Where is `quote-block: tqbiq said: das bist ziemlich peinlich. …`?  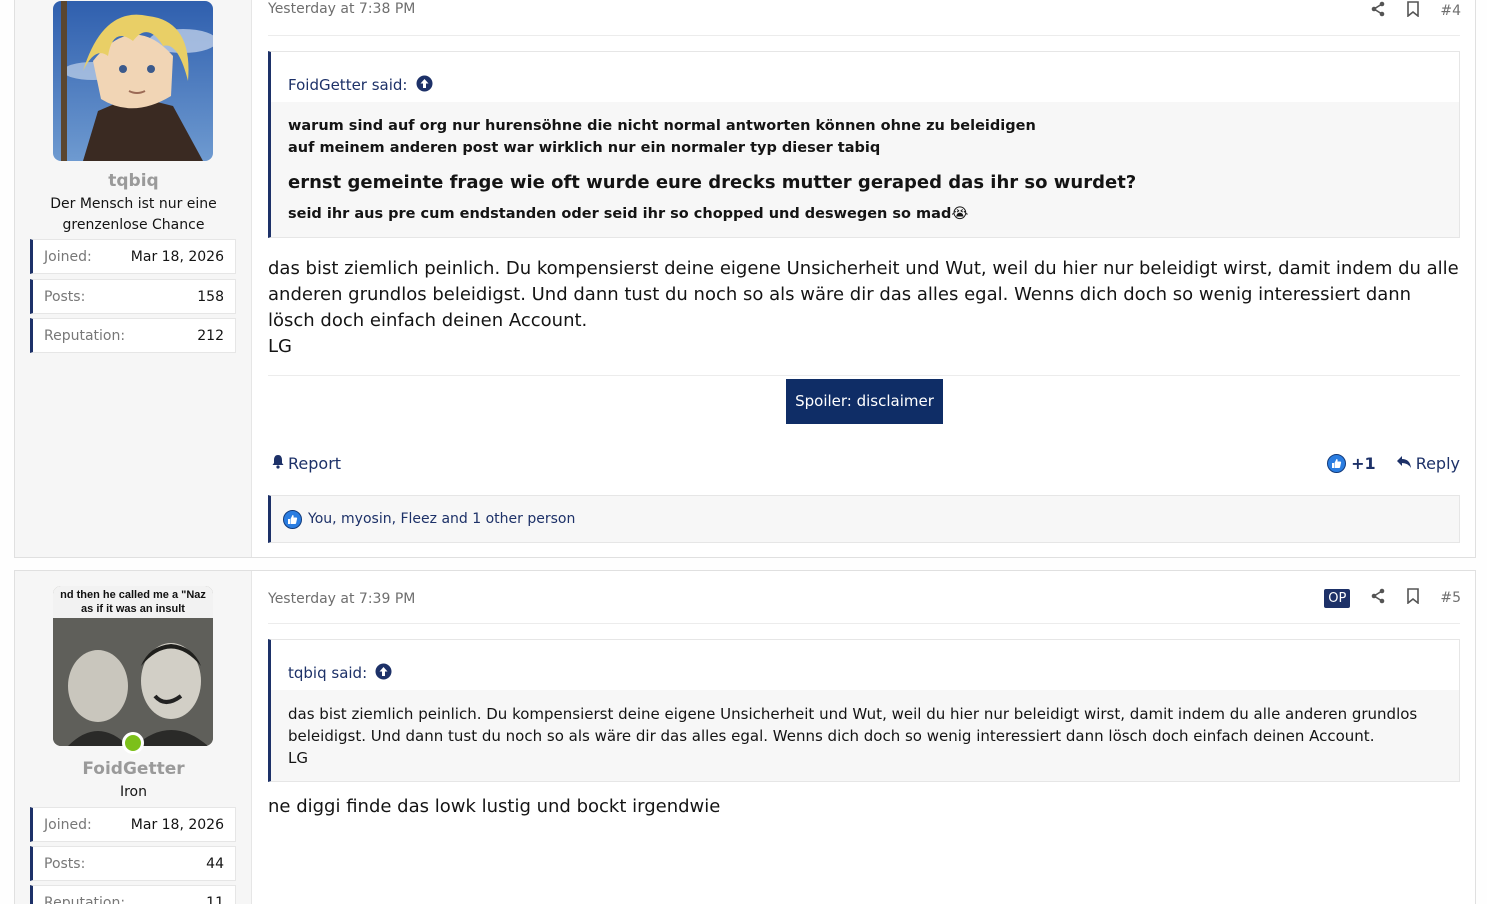
quote-block: tqbiq said: das bist ziemlich peinlich. … is located at coordinates (864, 710).